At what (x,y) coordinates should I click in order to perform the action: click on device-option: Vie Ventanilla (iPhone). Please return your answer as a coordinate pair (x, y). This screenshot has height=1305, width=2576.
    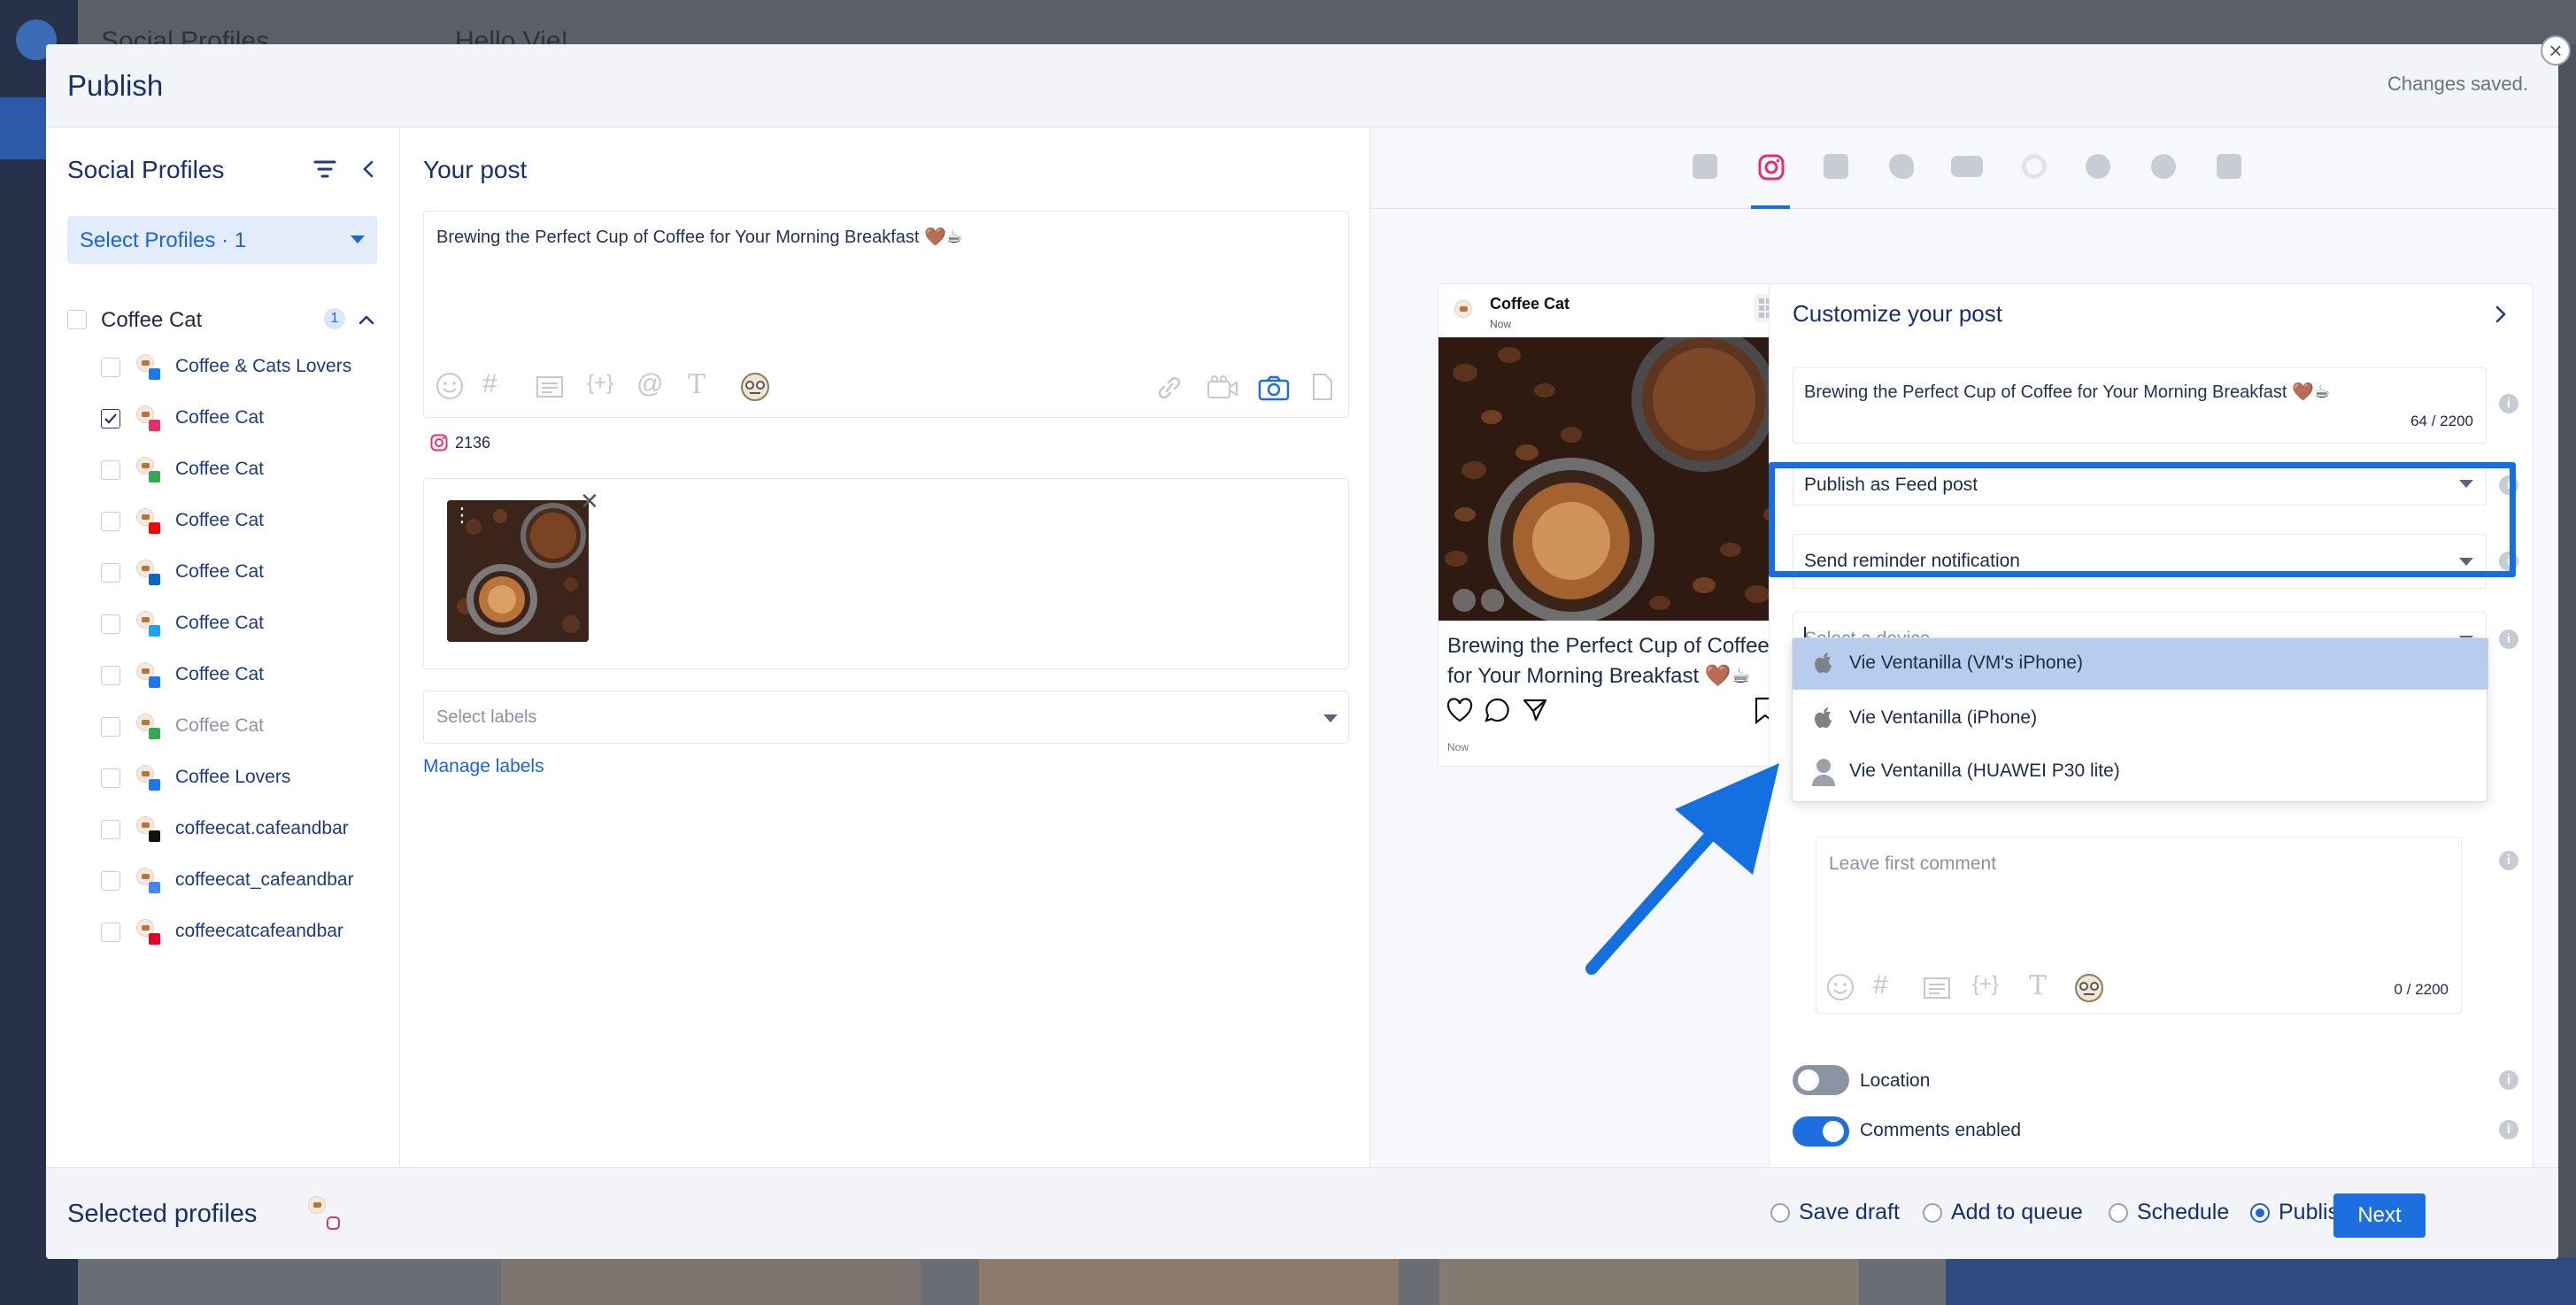
    Looking at the image, I should click on (2140, 719).